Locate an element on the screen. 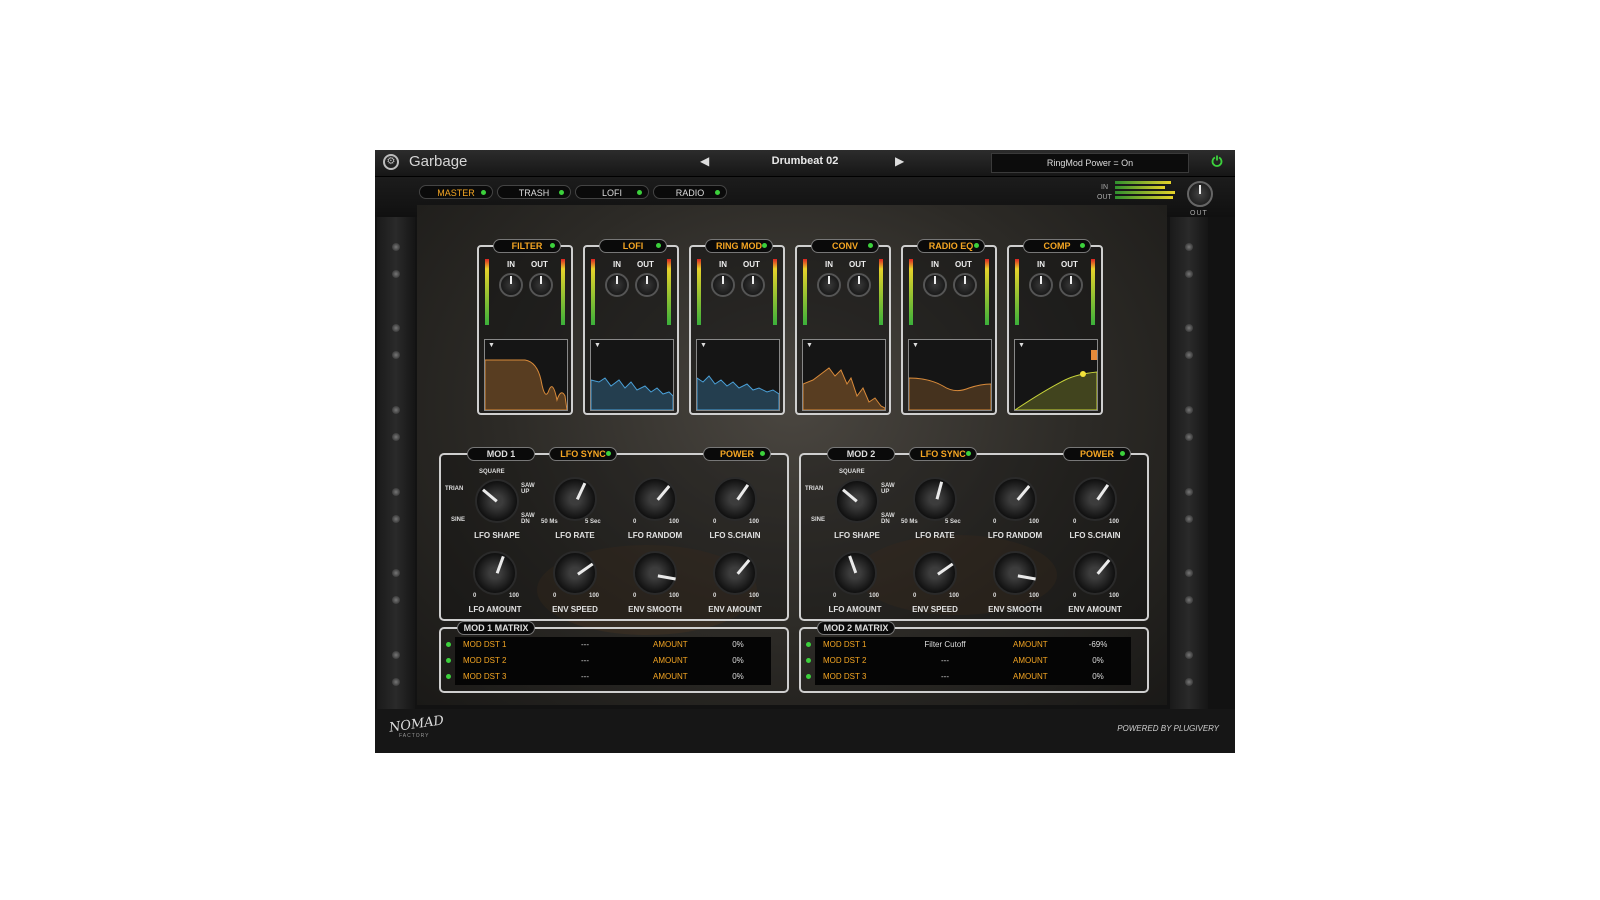  output-meter-bar is located at coordinates (1144, 197).